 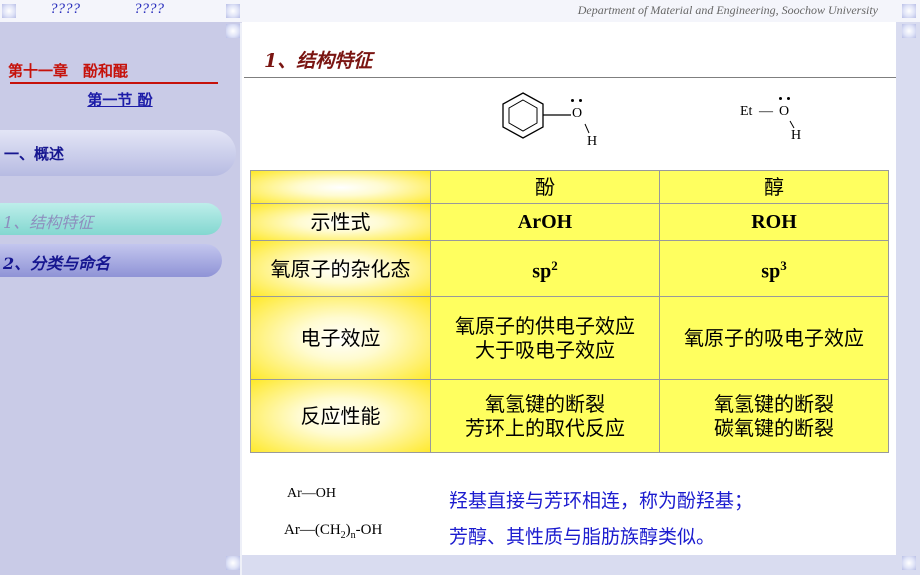 What do you see at coordinates (545, 350) in the screenshot?
I see `cell-line: 大于吸电子效应` at bounding box center [545, 350].